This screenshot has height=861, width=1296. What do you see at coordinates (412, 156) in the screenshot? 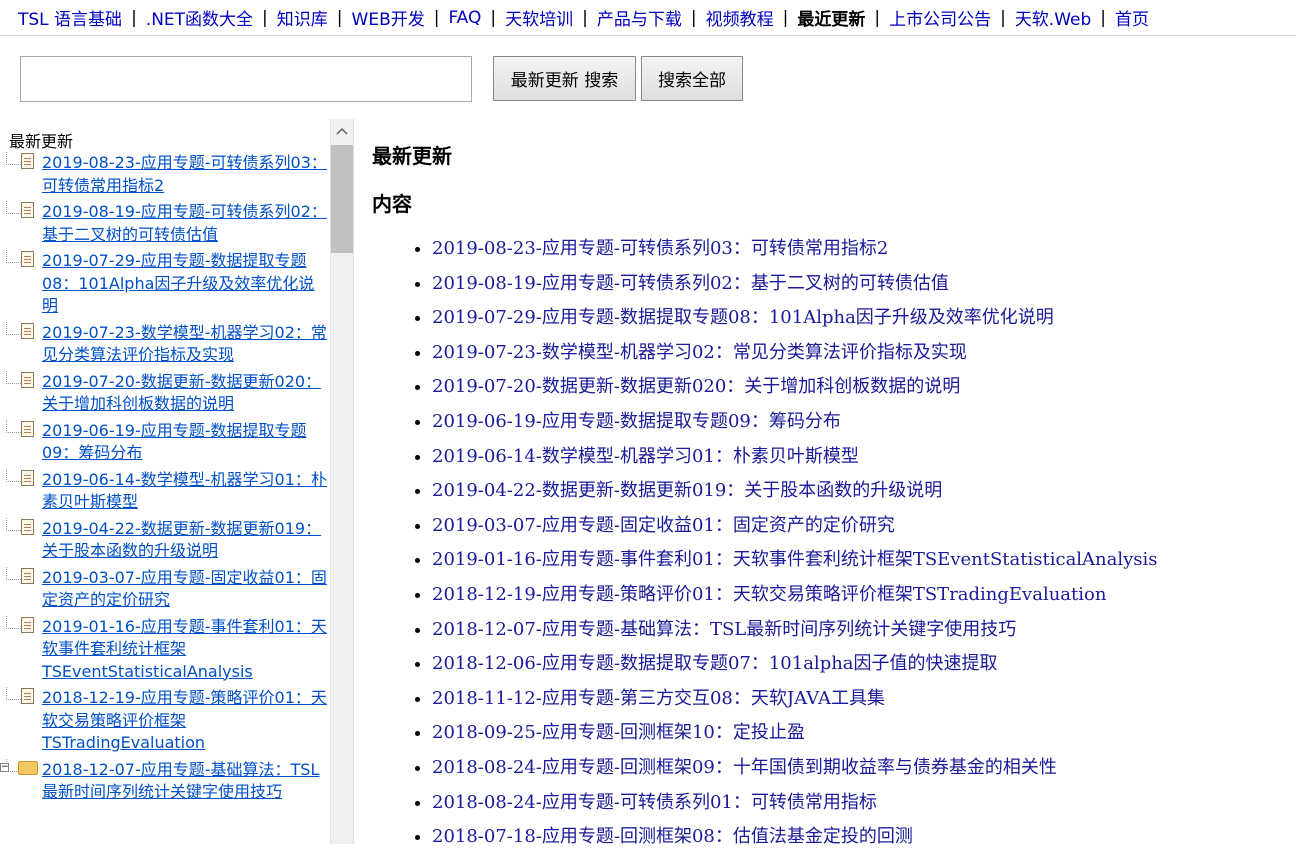
I see `page-title: 最新更新` at bounding box center [412, 156].